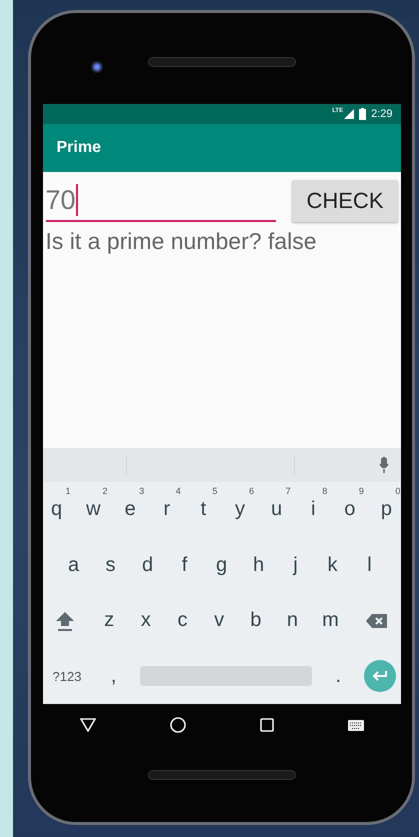 This screenshot has width=419, height=837. I want to click on check-button: CHECK, so click(345, 201).